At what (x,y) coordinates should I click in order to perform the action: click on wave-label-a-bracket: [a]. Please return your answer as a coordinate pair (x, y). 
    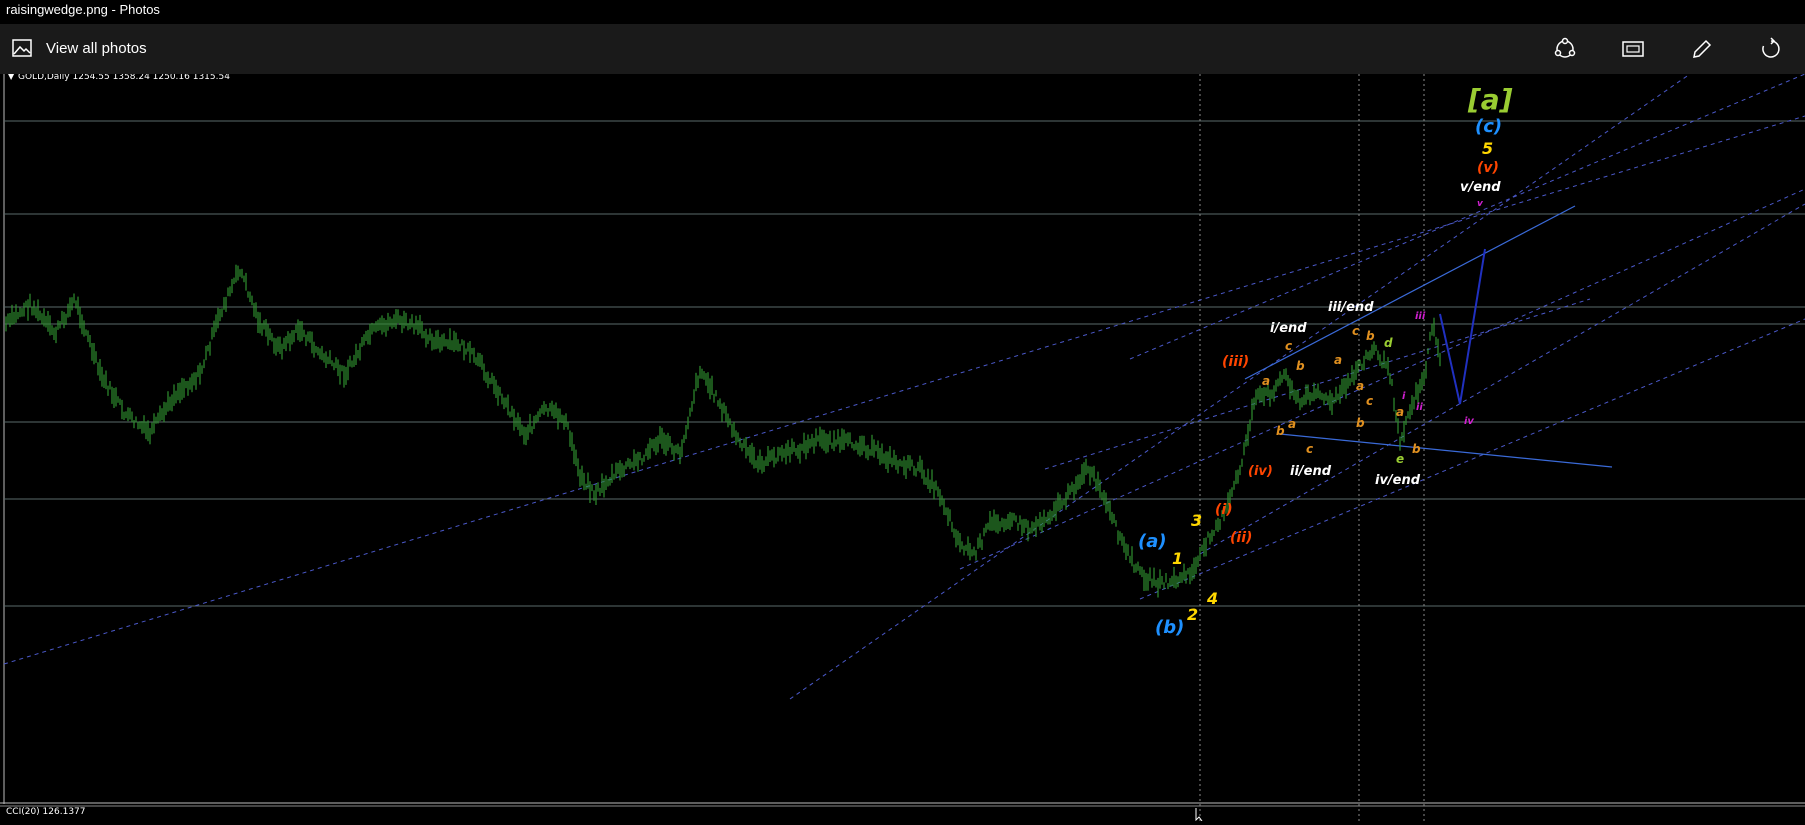
    Looking at the image, I should click on (1490, 99).